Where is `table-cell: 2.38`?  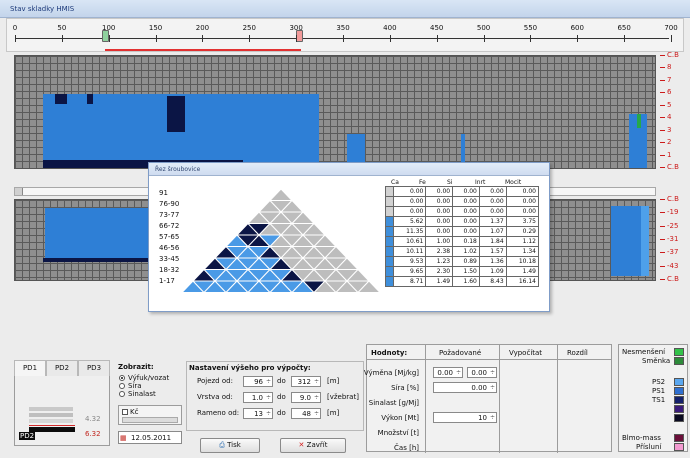 table-cell: 2.38 is located at coordinates (439, 251).